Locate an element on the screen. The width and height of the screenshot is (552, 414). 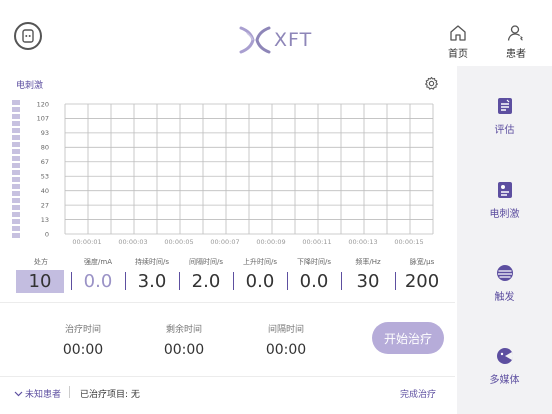
sidebar-item-trigger: 触发 is located at coordinates (504, 283).